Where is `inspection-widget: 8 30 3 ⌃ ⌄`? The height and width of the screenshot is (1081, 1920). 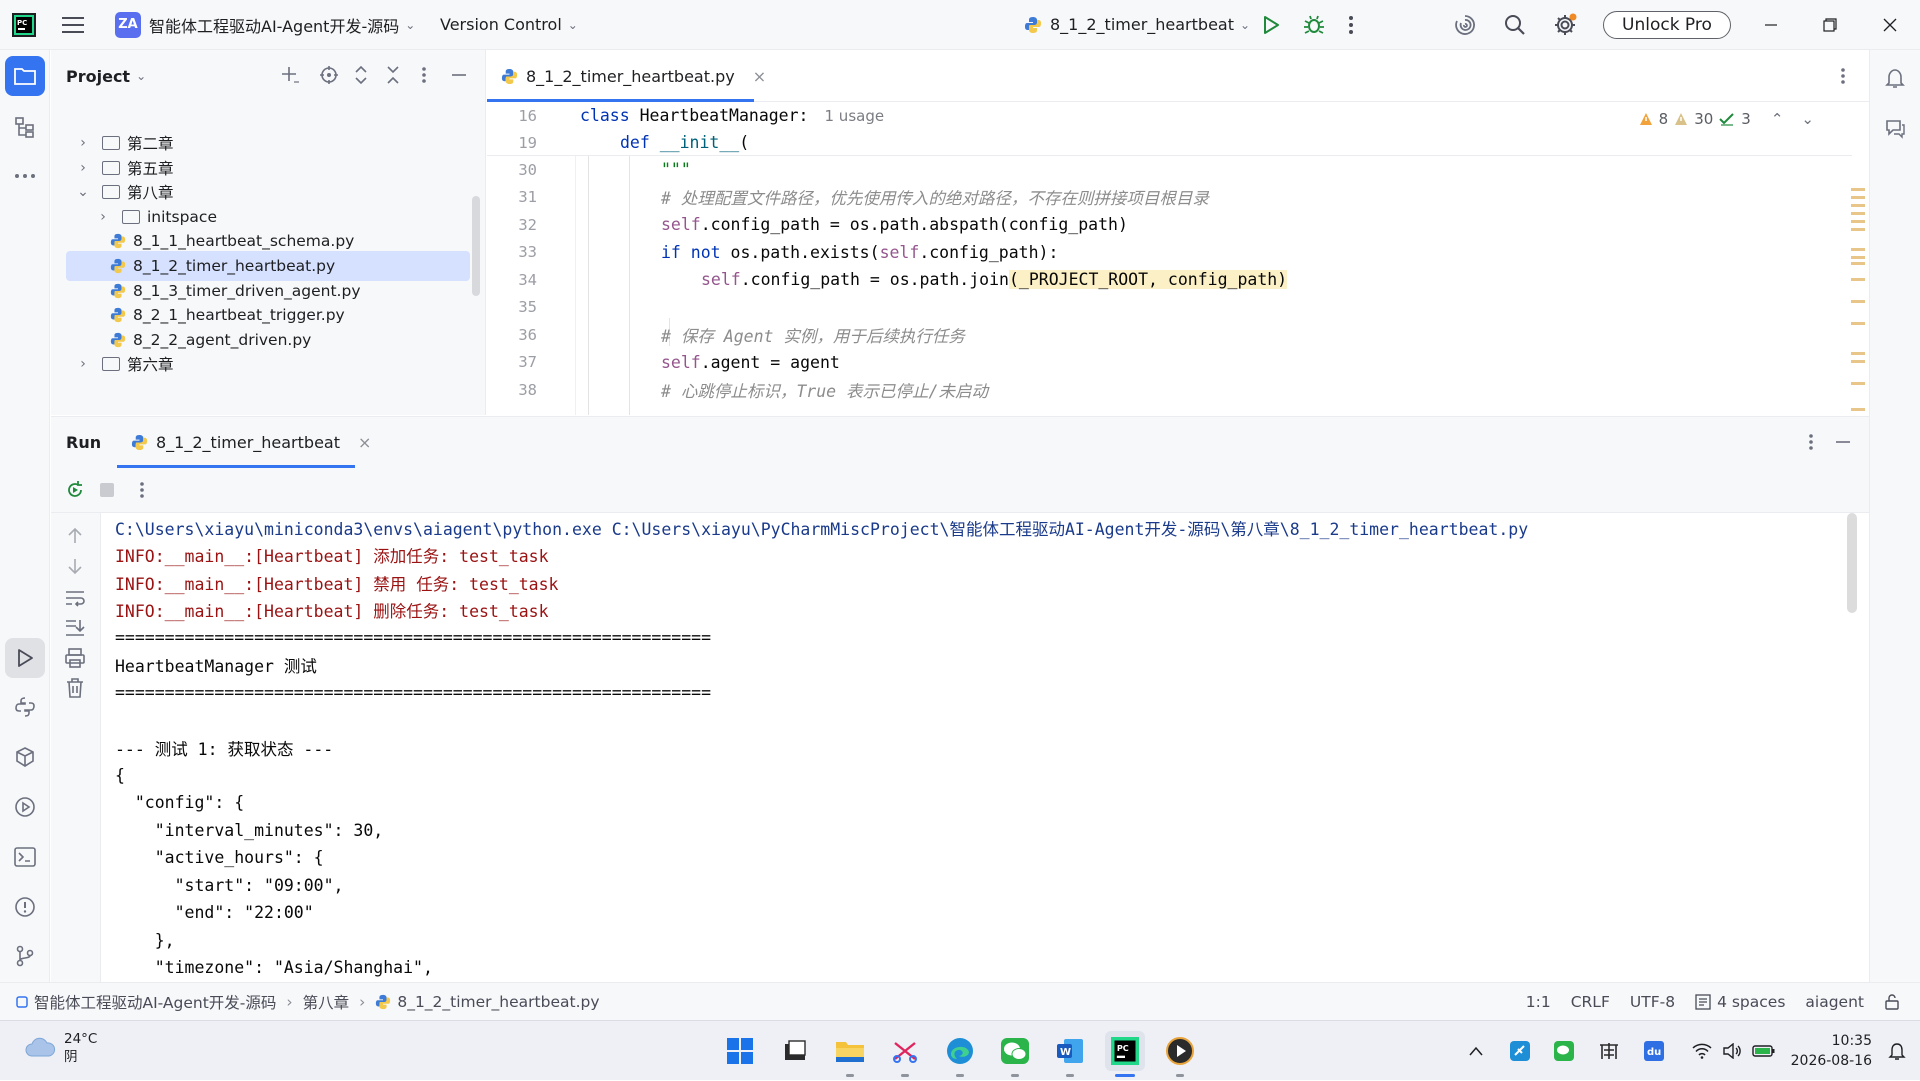 inspection-widget: 8 30 3 ⌃ ⌄ is located at coordinates (1726, 119).